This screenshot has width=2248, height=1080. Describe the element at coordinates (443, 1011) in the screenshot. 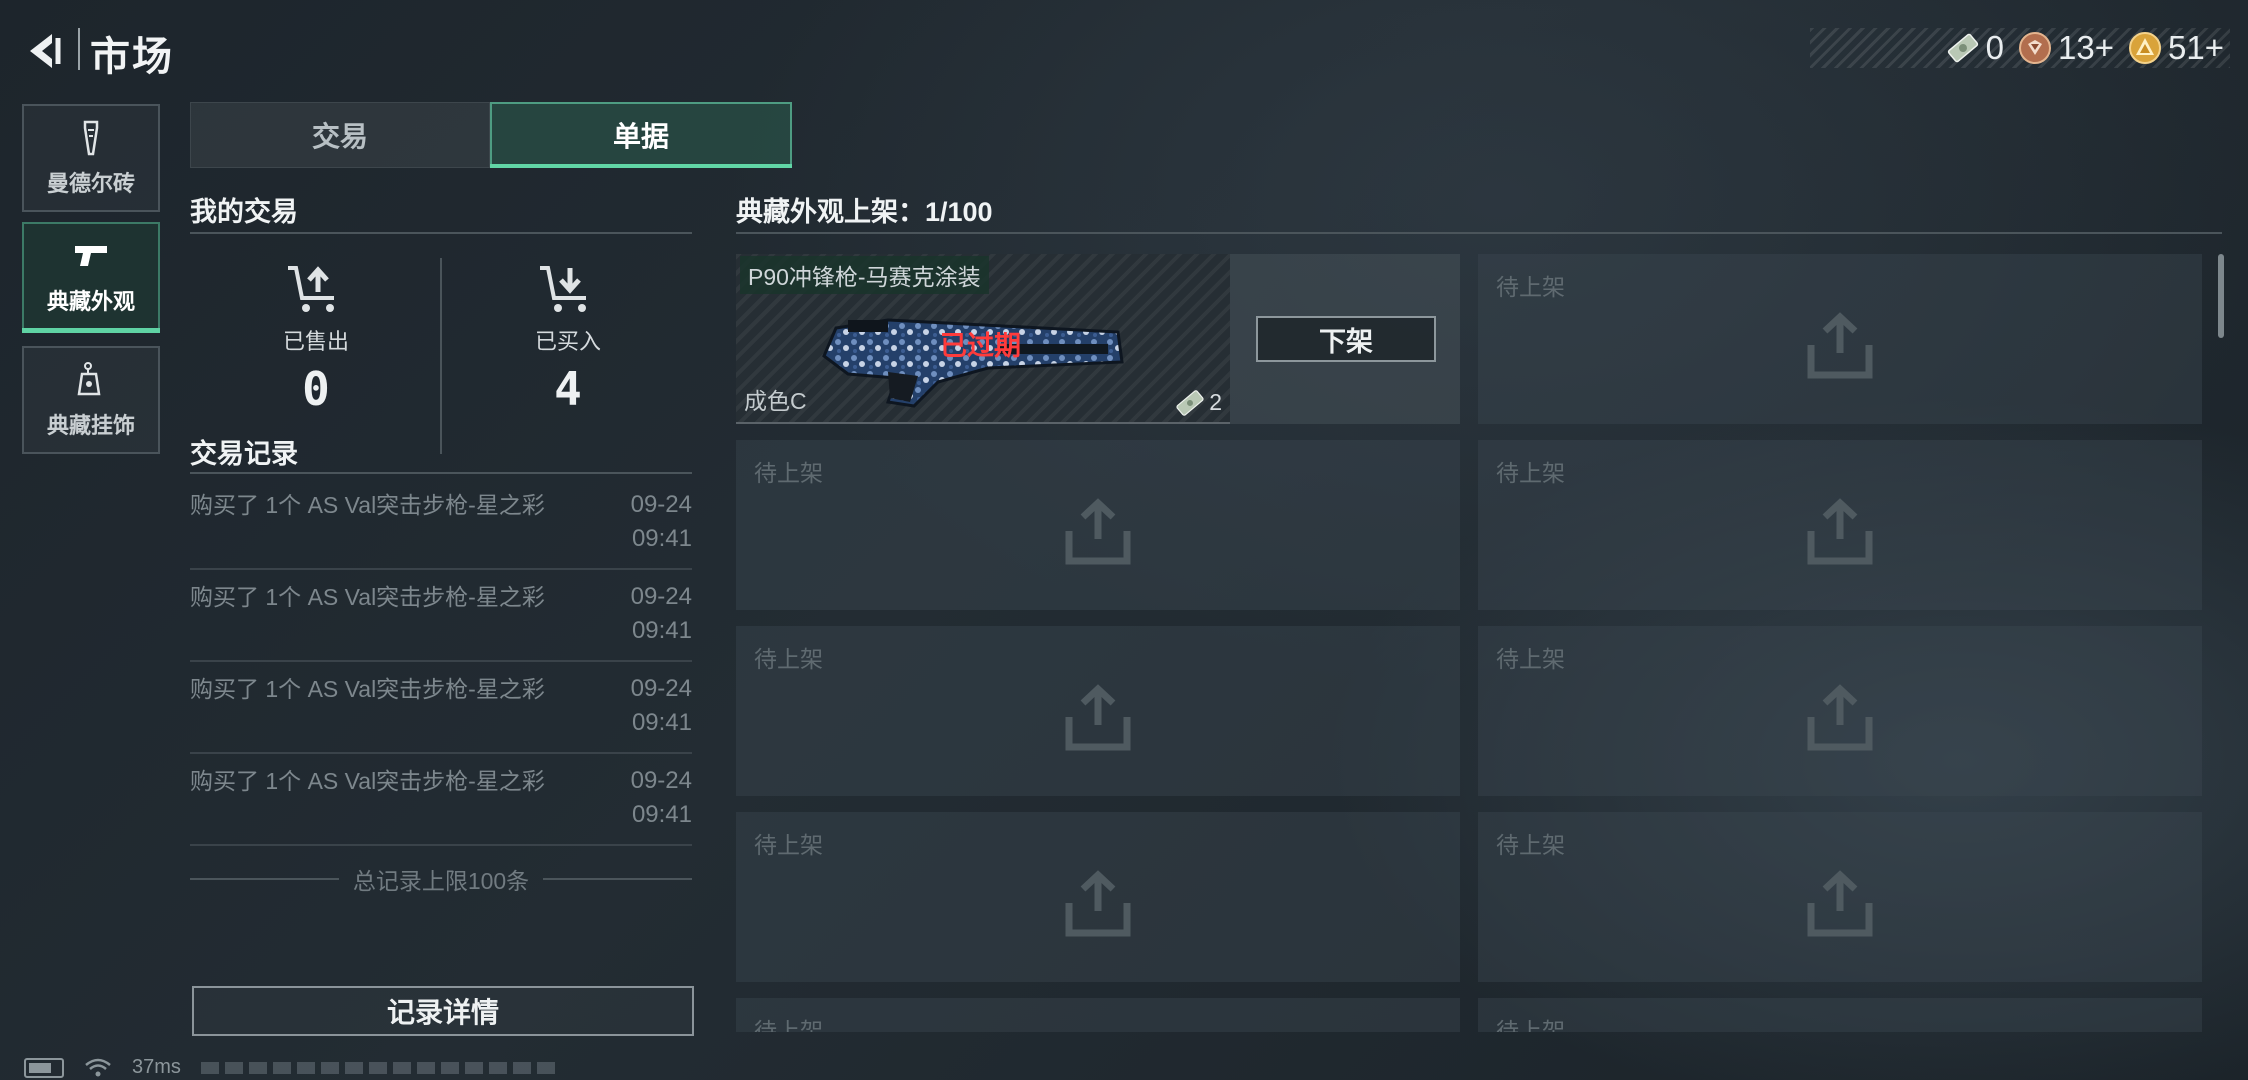

I see `record-details-button: 记录详情` at that location.